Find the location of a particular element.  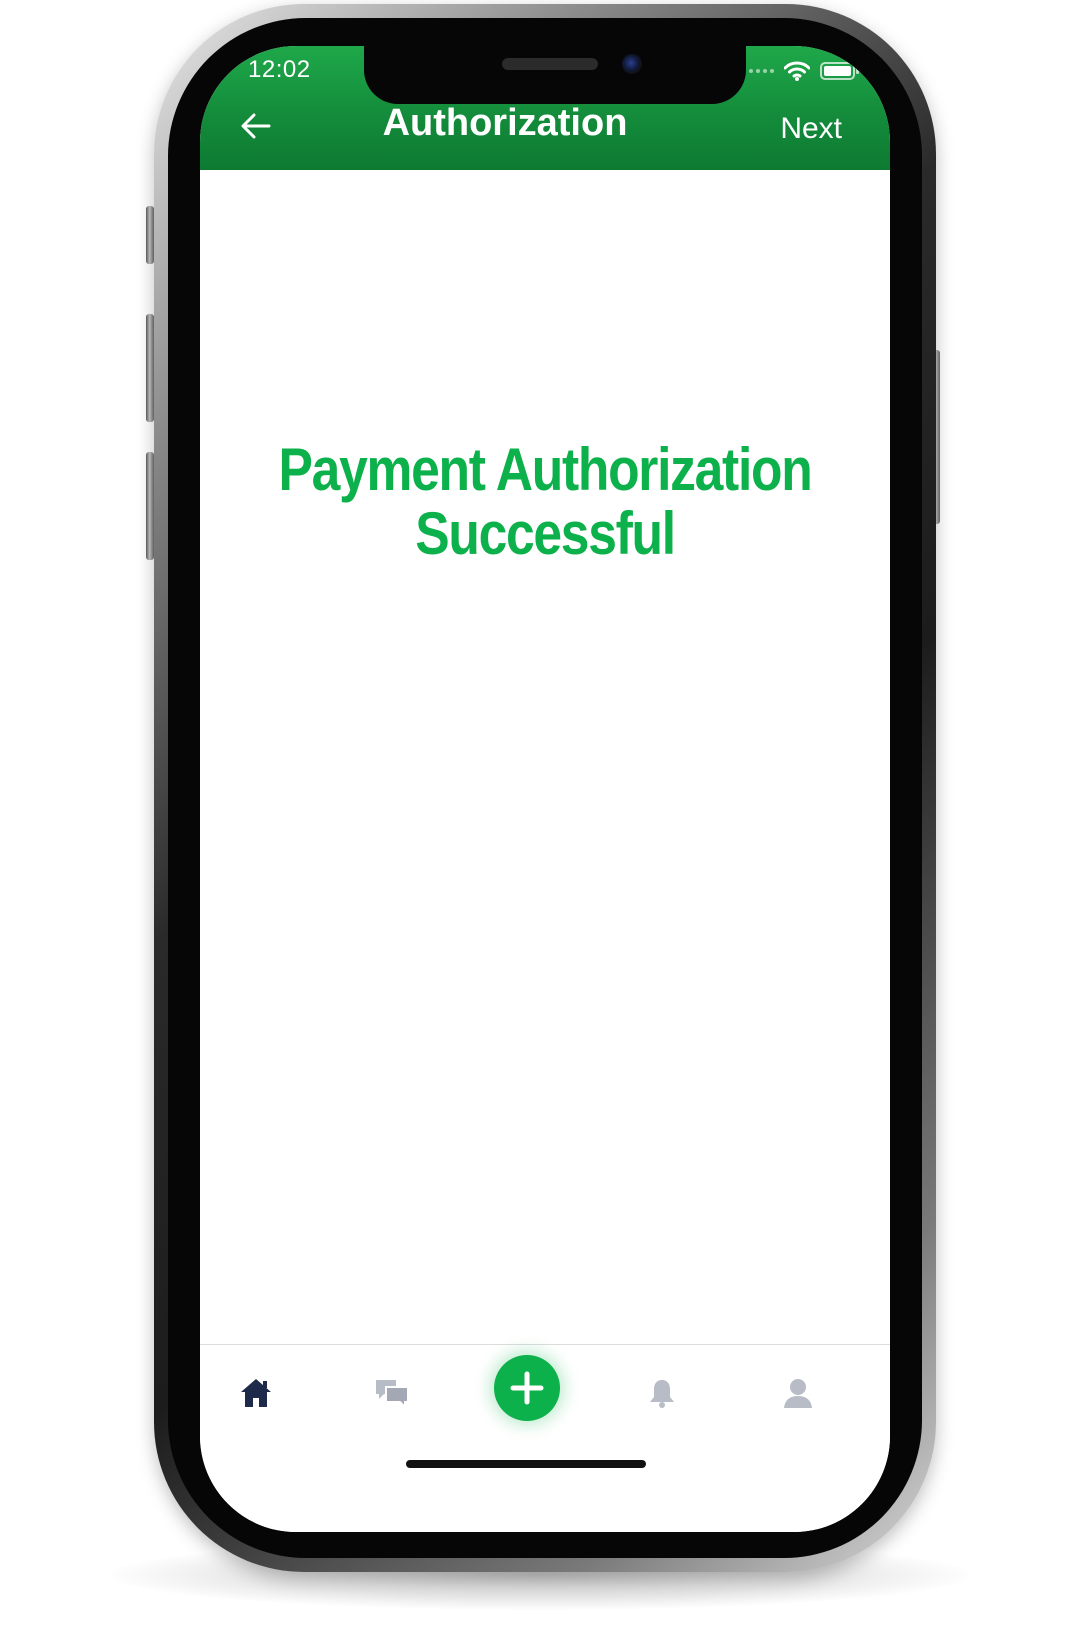

home-icon is located at coordinates (256, 1393).